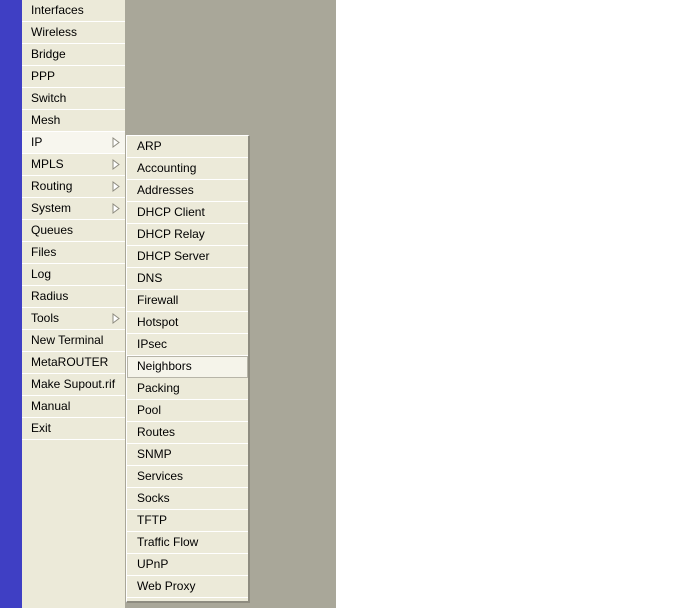 The width and height of the screenshot is (700, 608). What do you see at coordinates (187, 301) in the screenshot?
I see `submenu-item-firewall: Firewall` at bounding box center [187, 301].